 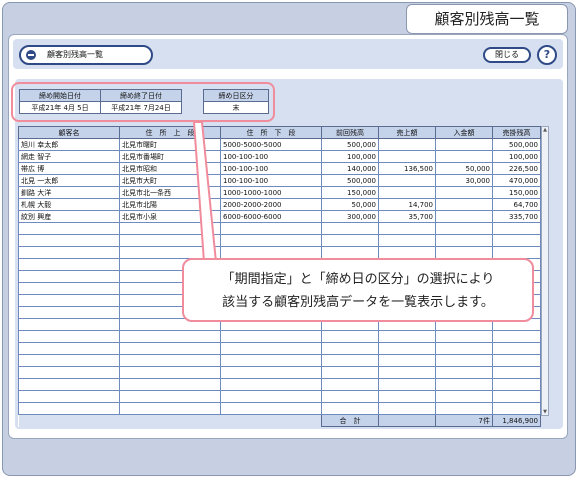 I want to click on callout-pointer, so click(x=205, y=192).